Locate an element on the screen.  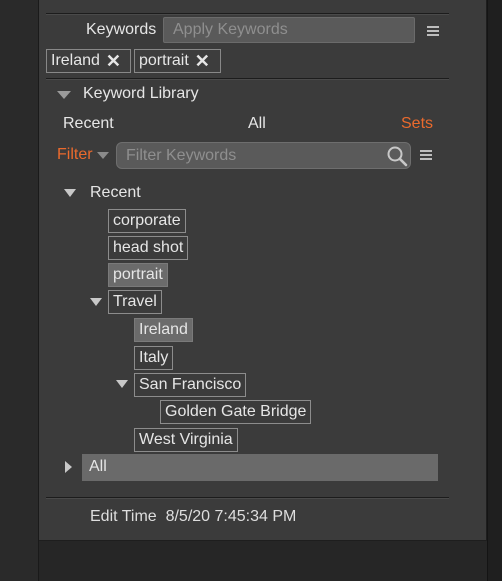
chip-label: Ireland is located at coordinates (75, 60).